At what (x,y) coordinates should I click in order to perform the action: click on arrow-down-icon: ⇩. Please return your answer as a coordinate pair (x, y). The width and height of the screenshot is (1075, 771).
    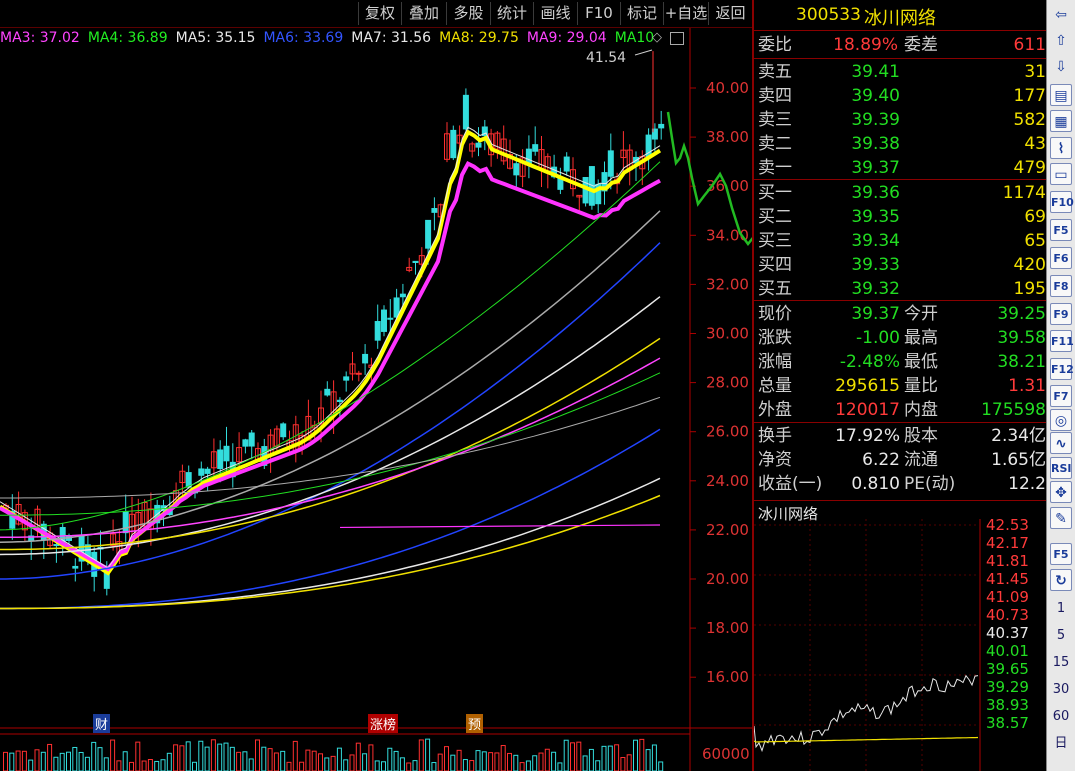
    Looking at the image, I should click on (1061, 67).